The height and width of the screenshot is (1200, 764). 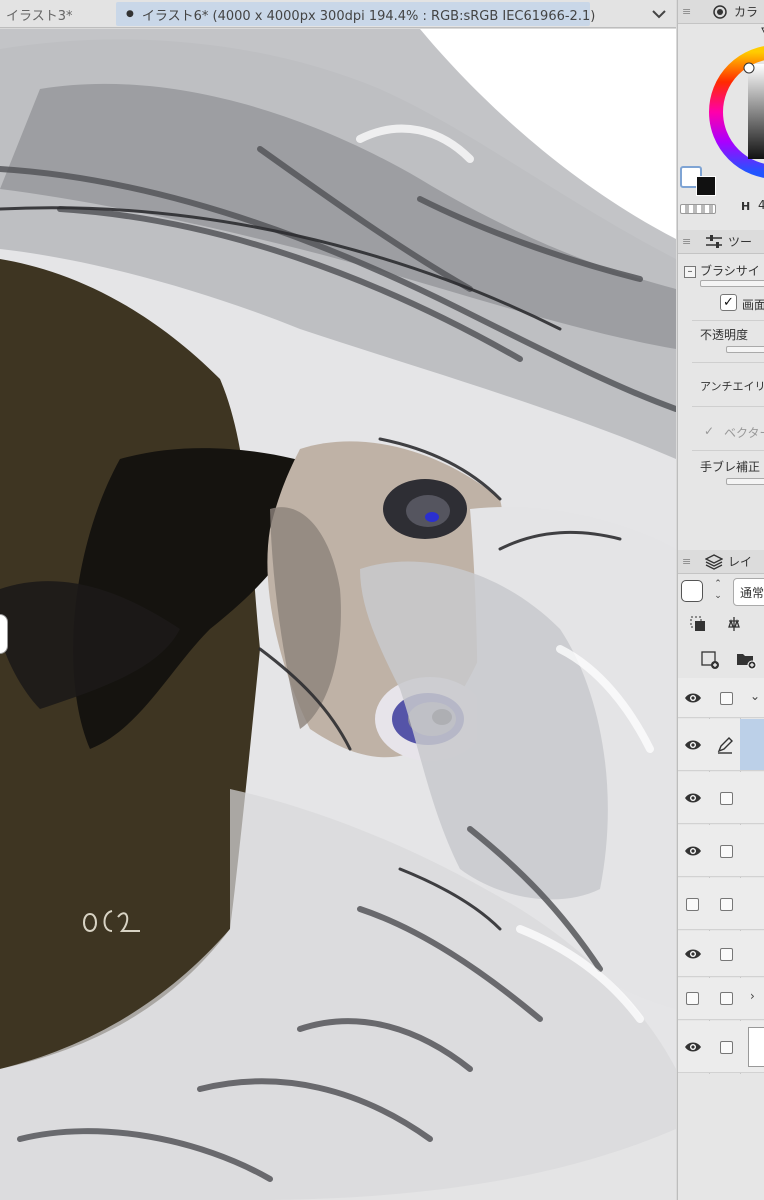 I want to click on tool-property-header: ≡ ツー, so click(x=721, y=242).